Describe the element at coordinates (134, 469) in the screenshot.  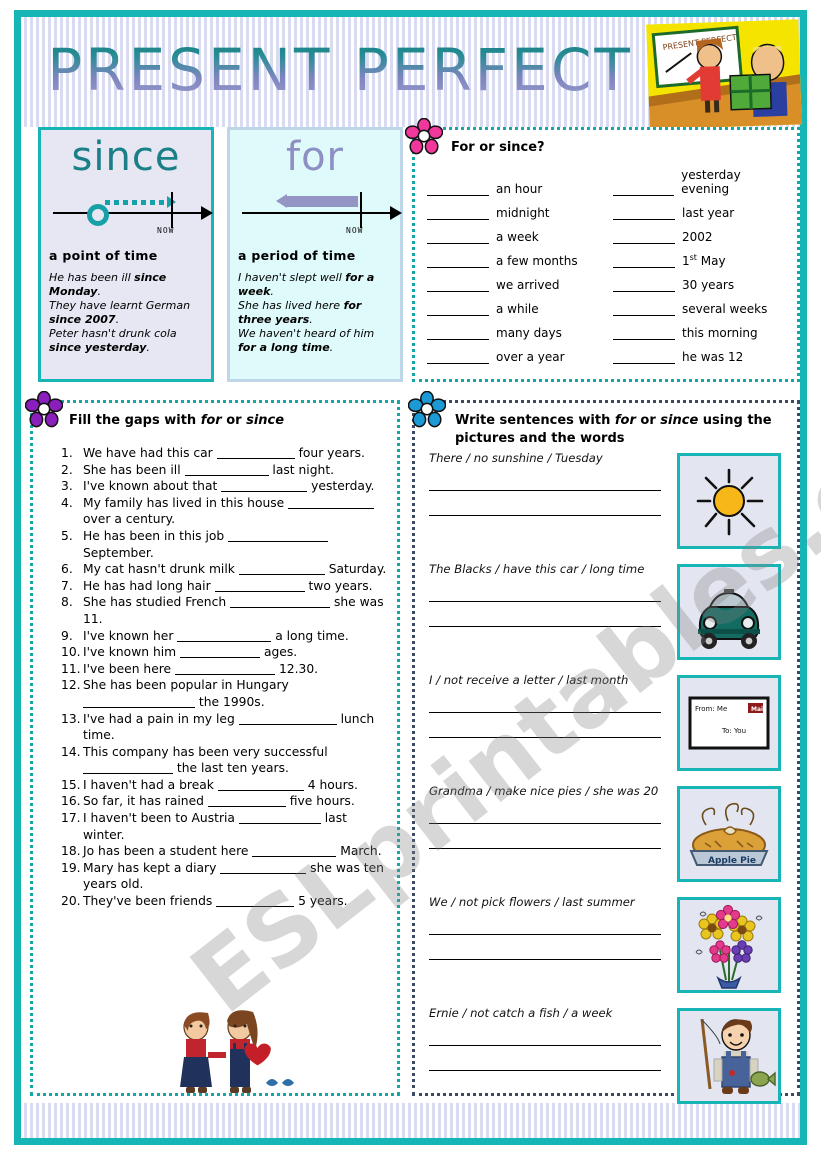
I see `fill-gap-prefix: She has been ill` at that location.